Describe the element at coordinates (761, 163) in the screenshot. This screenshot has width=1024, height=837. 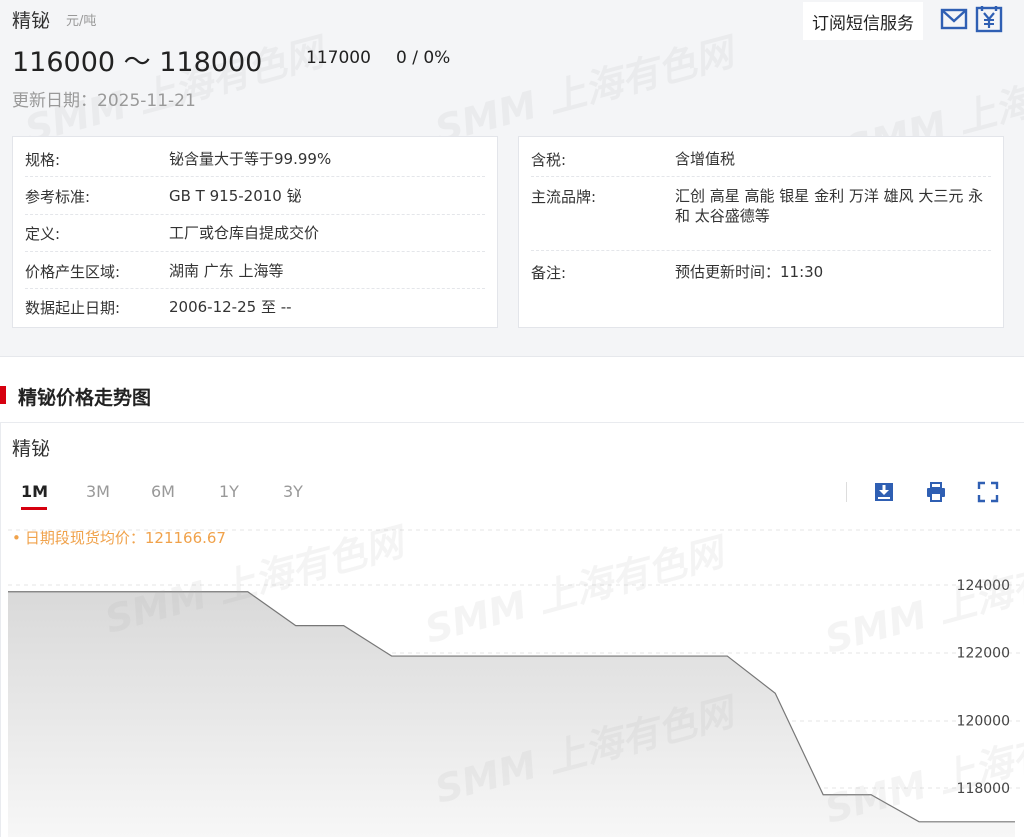
I see `info-row: 含税: 含增值税` at that location.